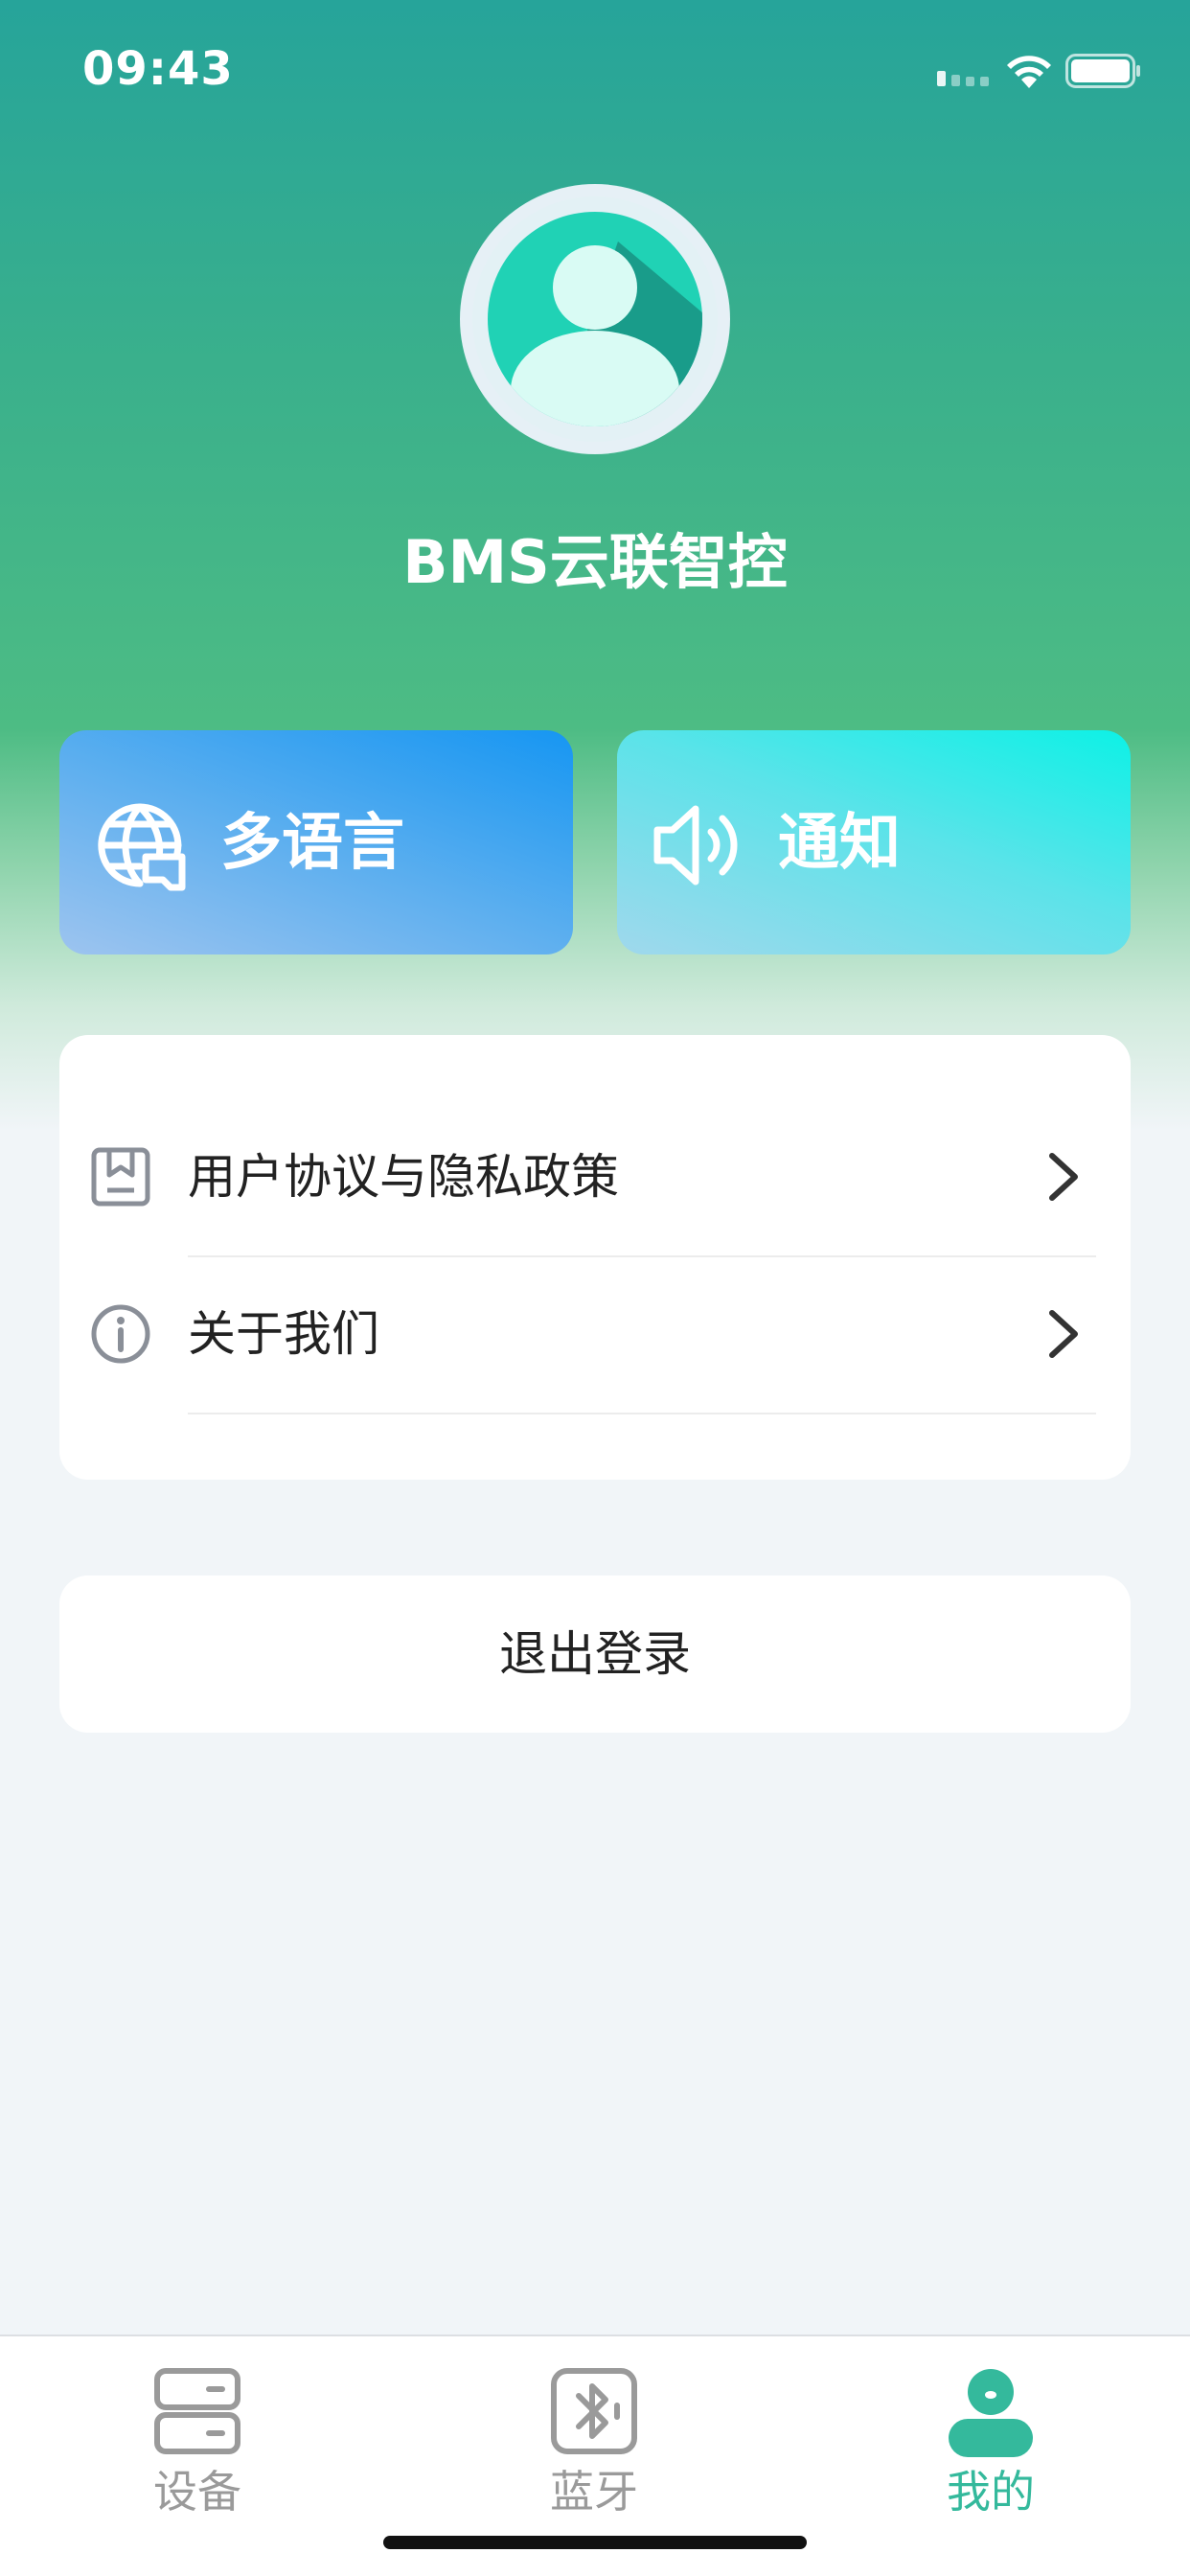 This screenshot has width=1190, height=2576. I want to click on info-icon, so click(121, 1334).